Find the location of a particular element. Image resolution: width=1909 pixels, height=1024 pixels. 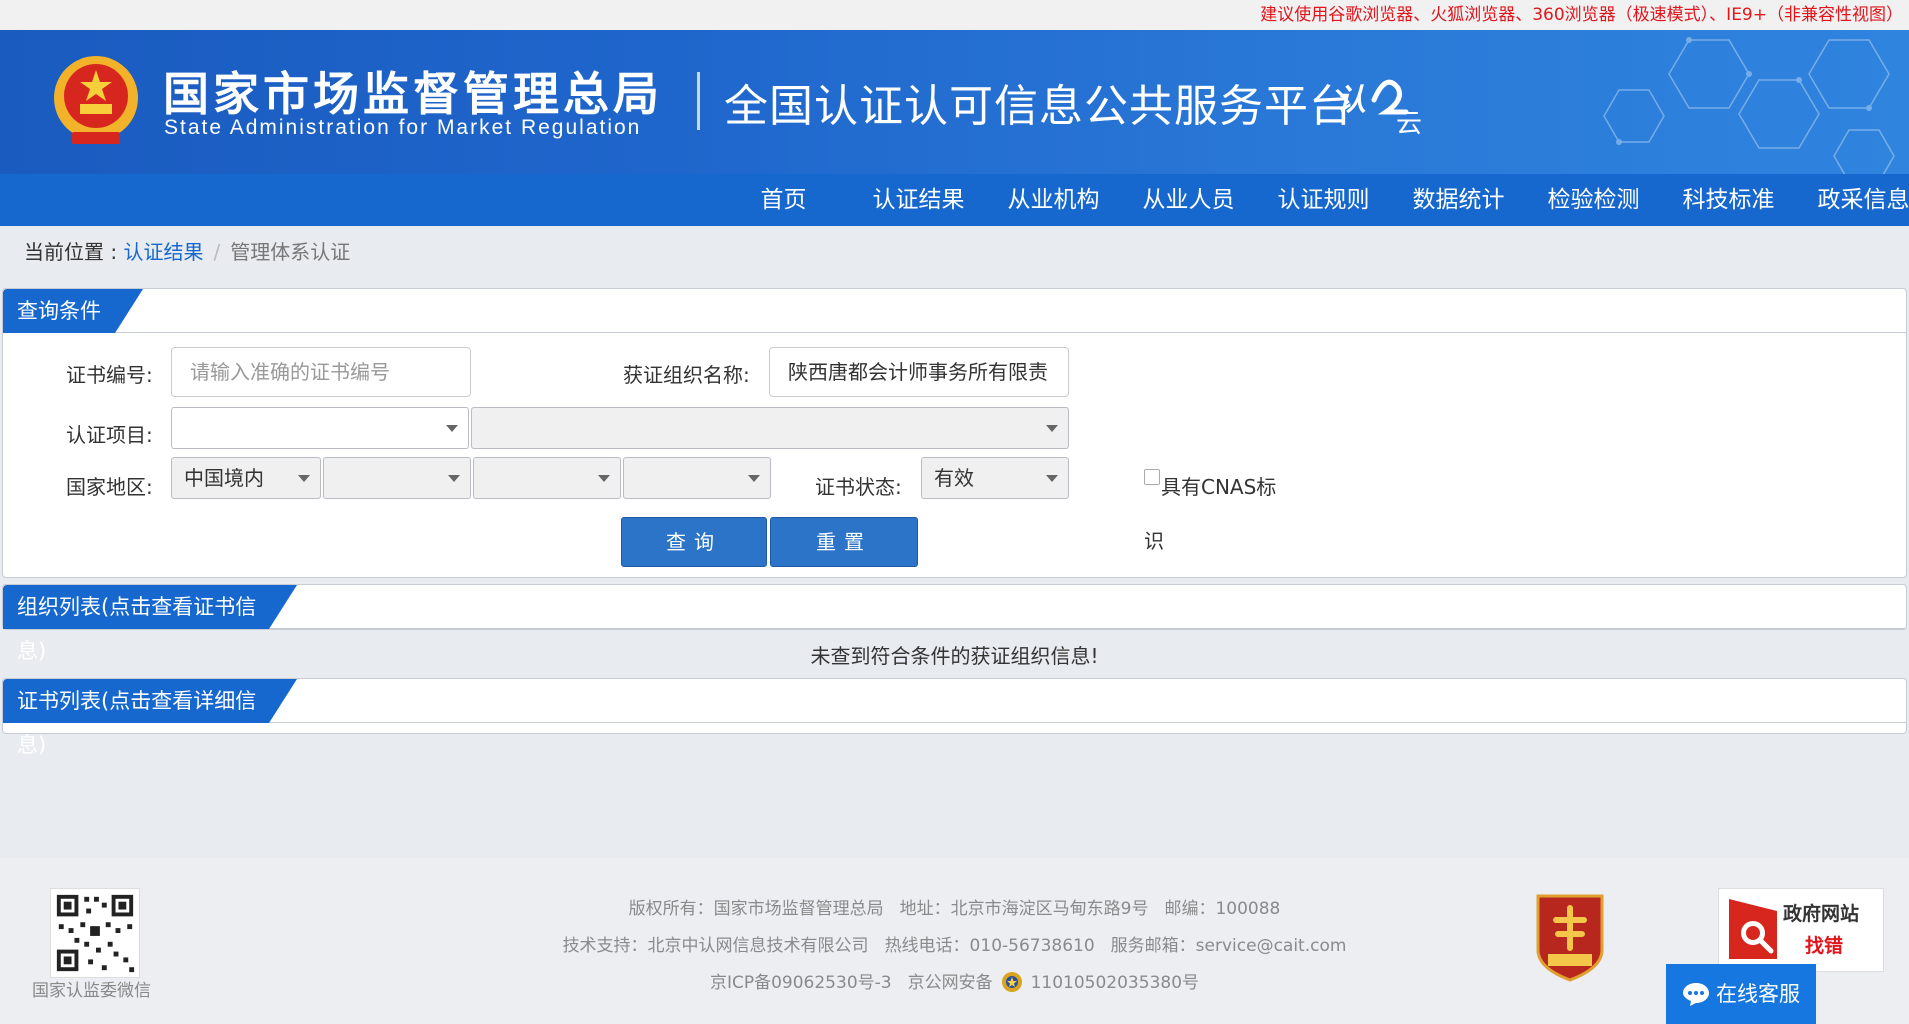

cnas-label: 具有CNAS标 is located at coordinates (1219, 487).